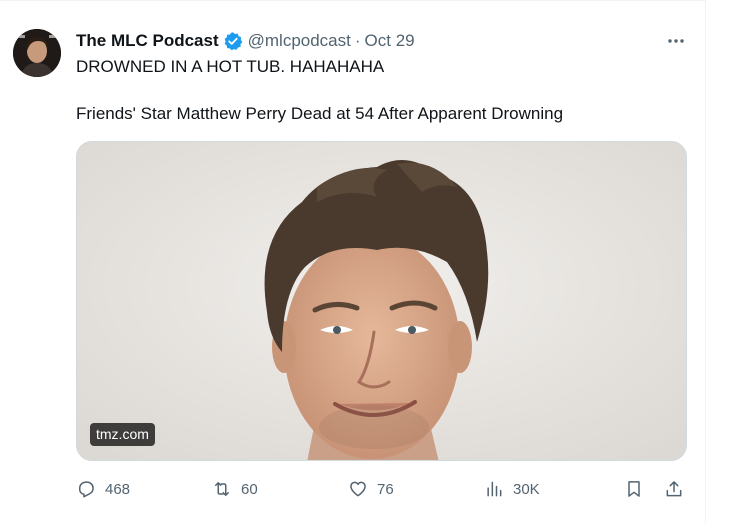 The width and height of the screenshot is (740, 523). I want to click on more-horizontal-icon, so click(676, 41).